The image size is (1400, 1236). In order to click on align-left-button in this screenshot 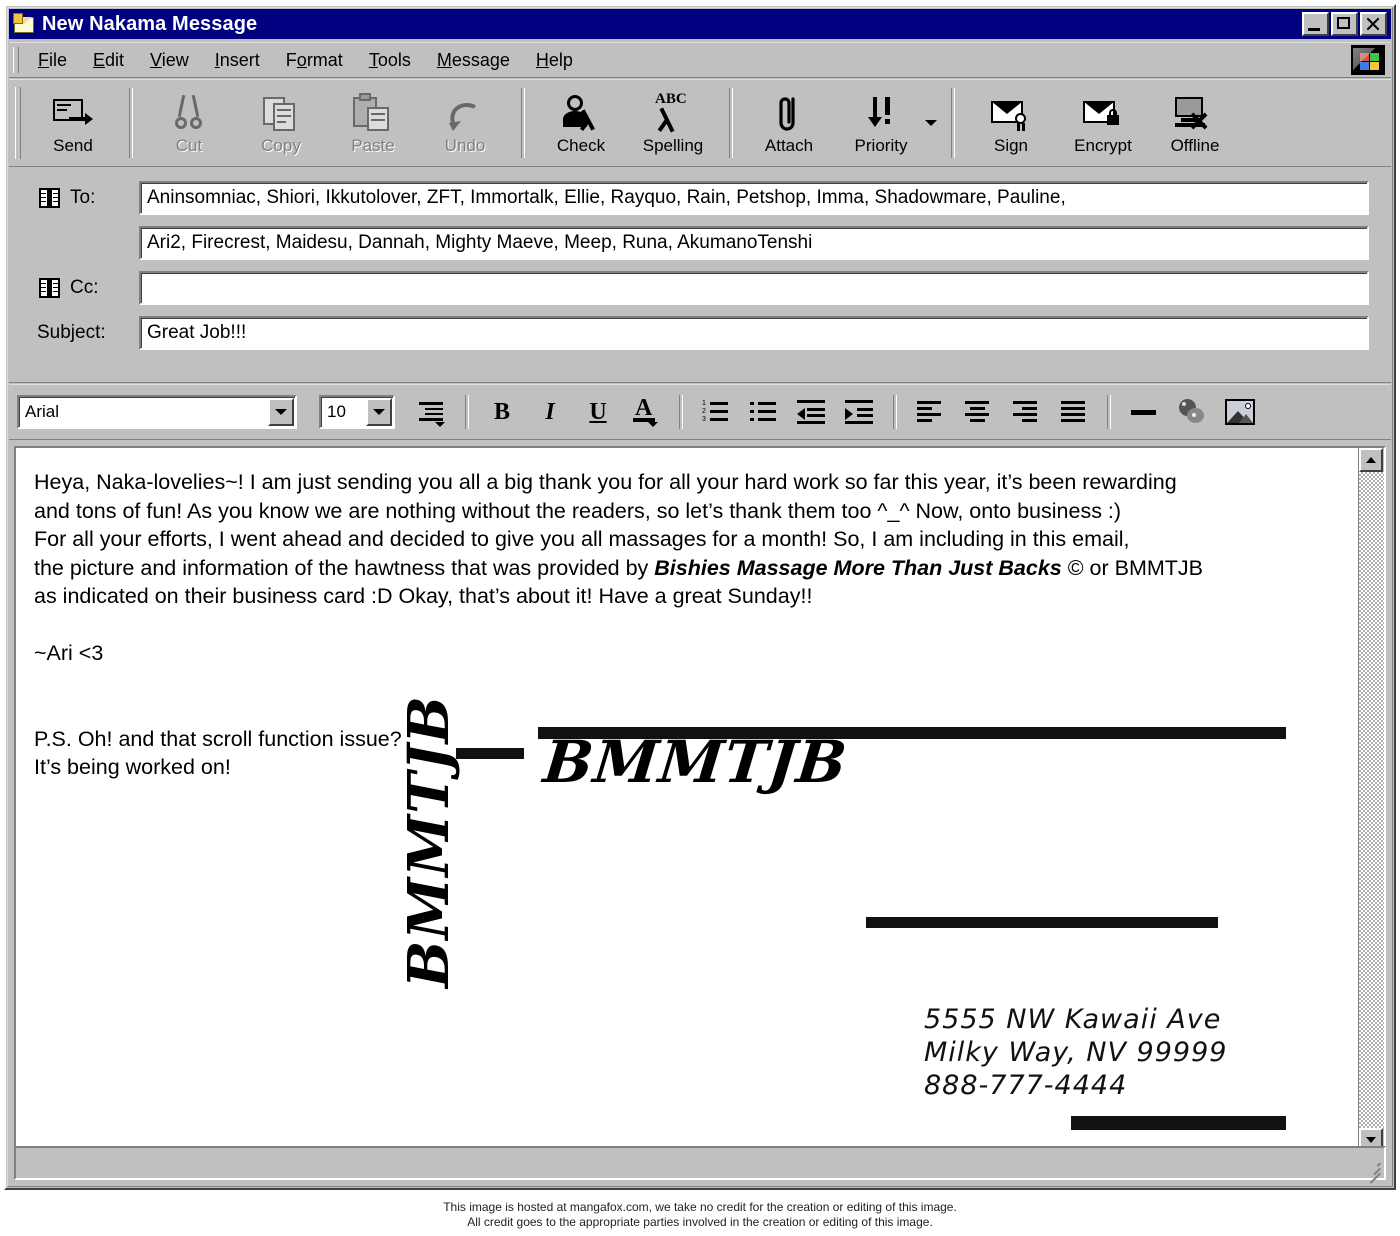, I will do `click(930, 412)`.